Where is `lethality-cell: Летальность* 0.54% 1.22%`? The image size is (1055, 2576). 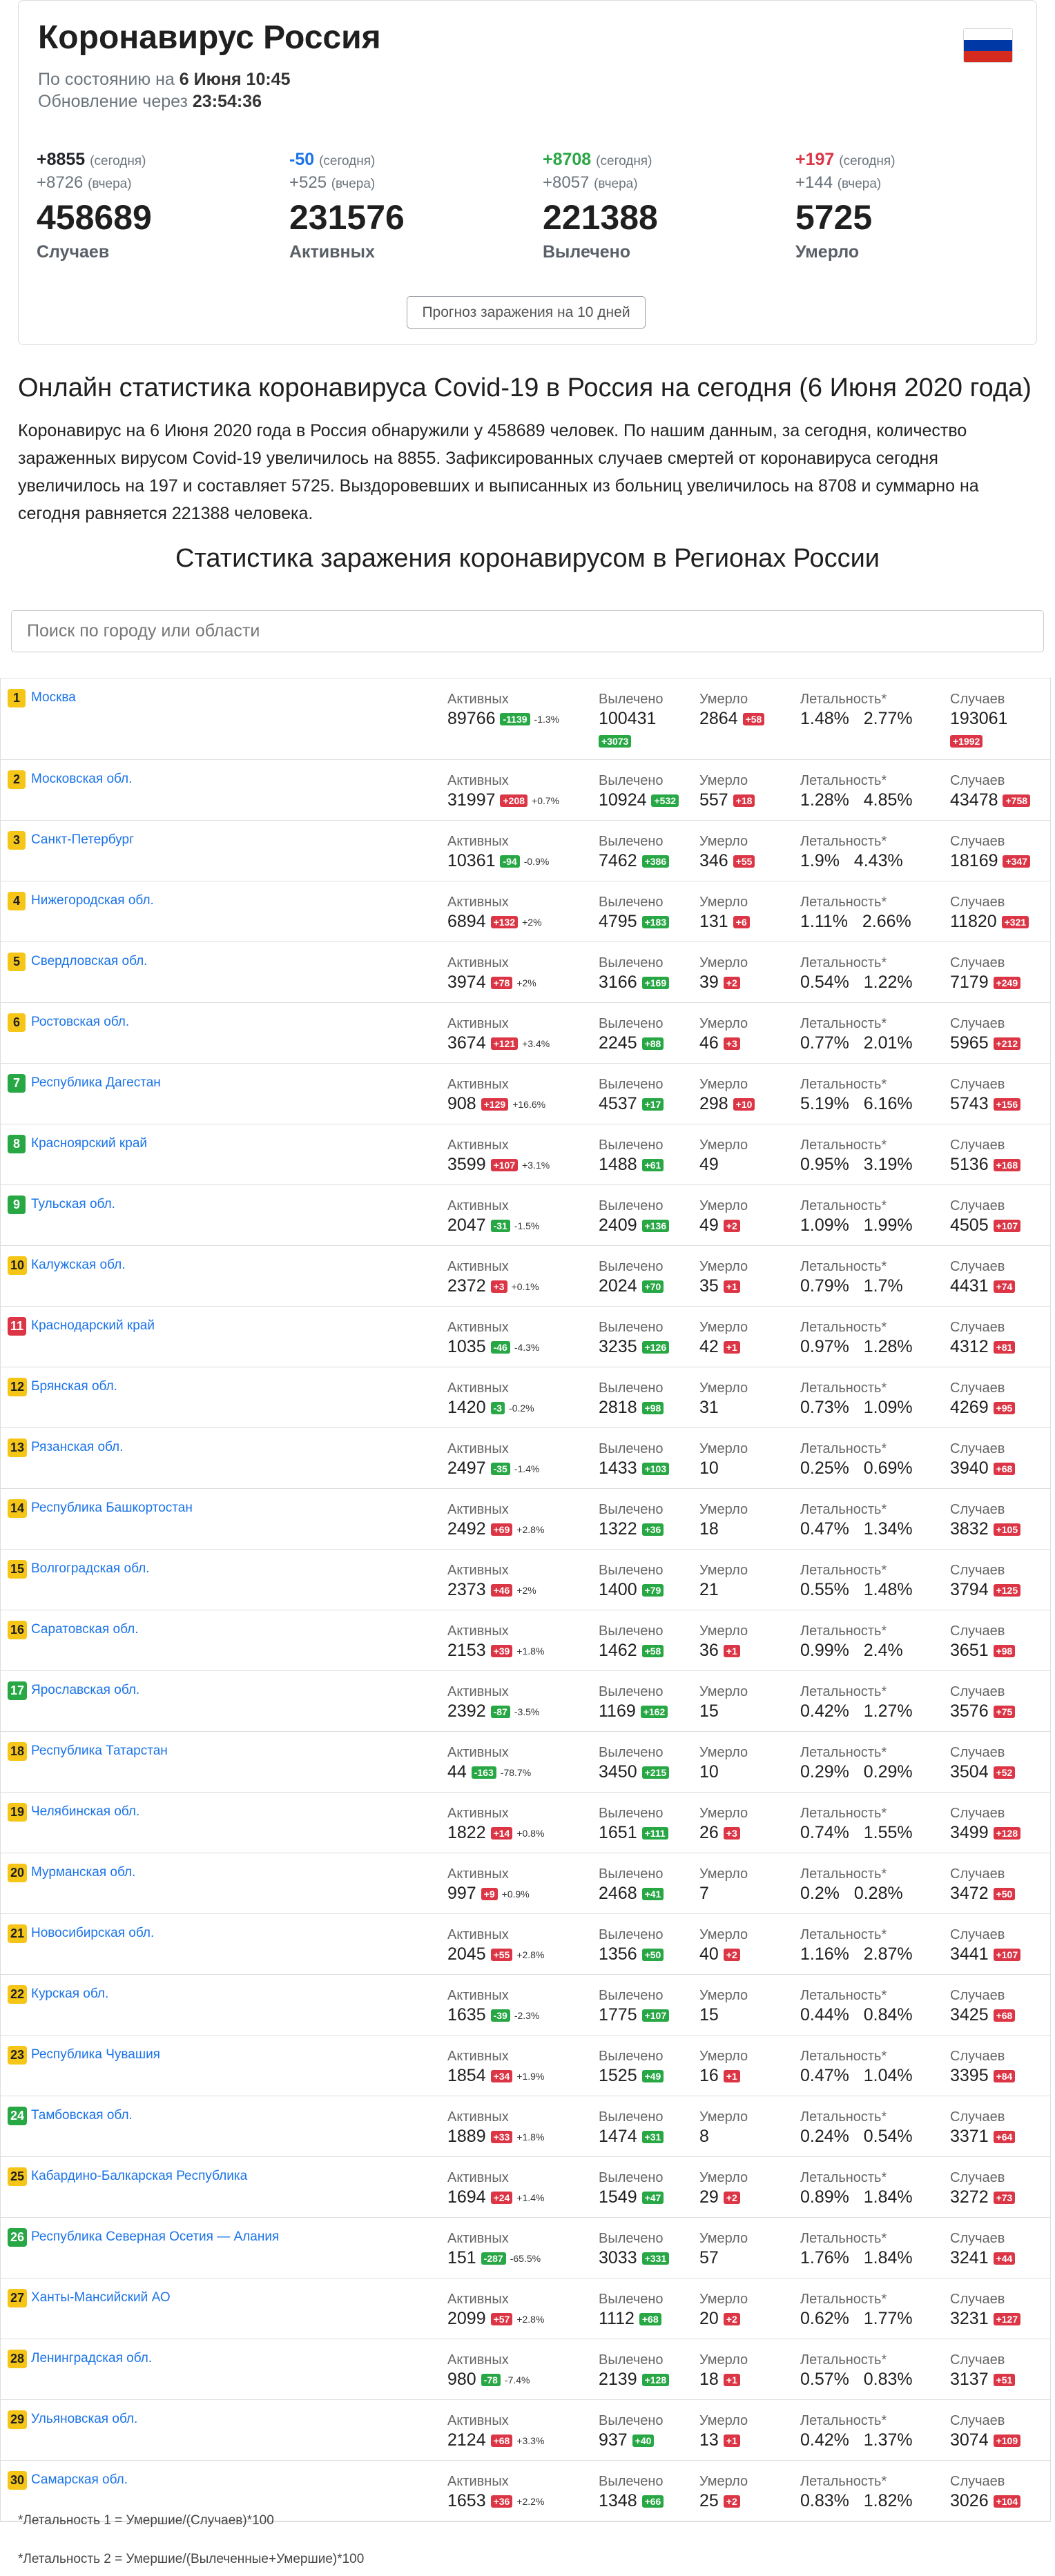
lethality-cell: Летальность* 0.54% 1.22% is located at coordinates (857, 973).